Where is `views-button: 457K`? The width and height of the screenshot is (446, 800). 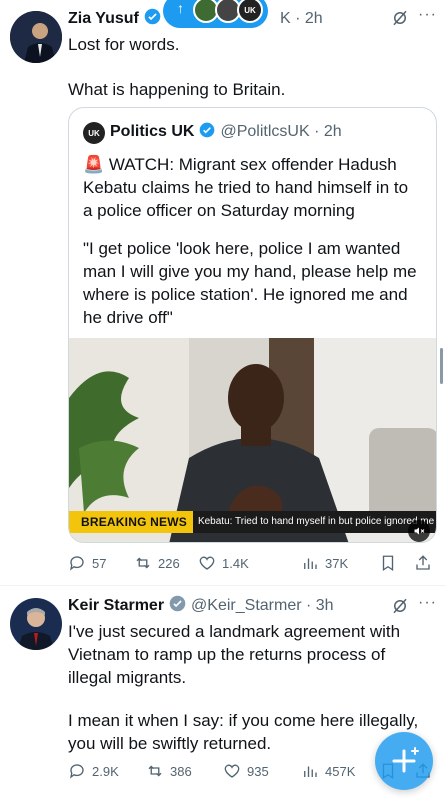
views-button: 457K is located at coordinates (328, 771).